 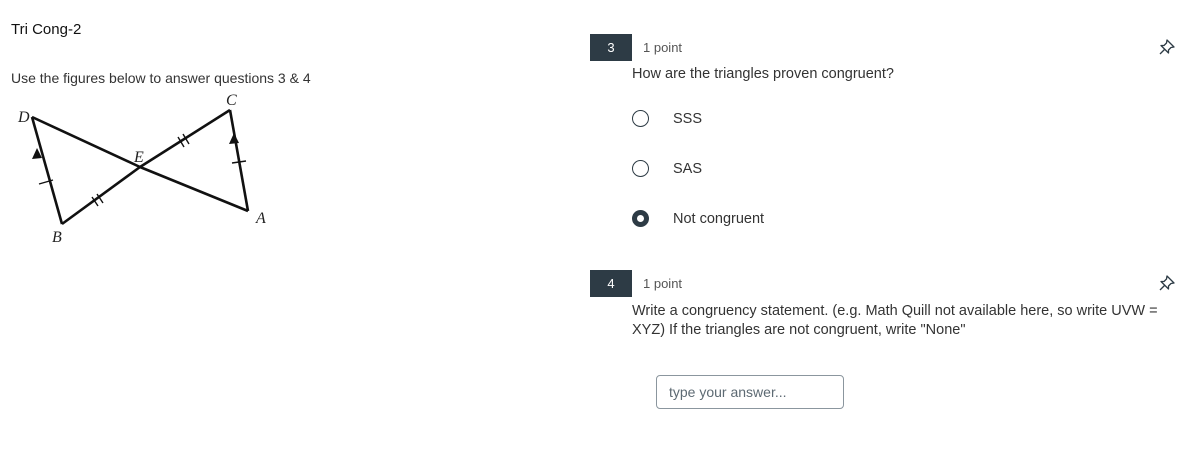 I want to click on answer-input, so click(x=750, y=392).